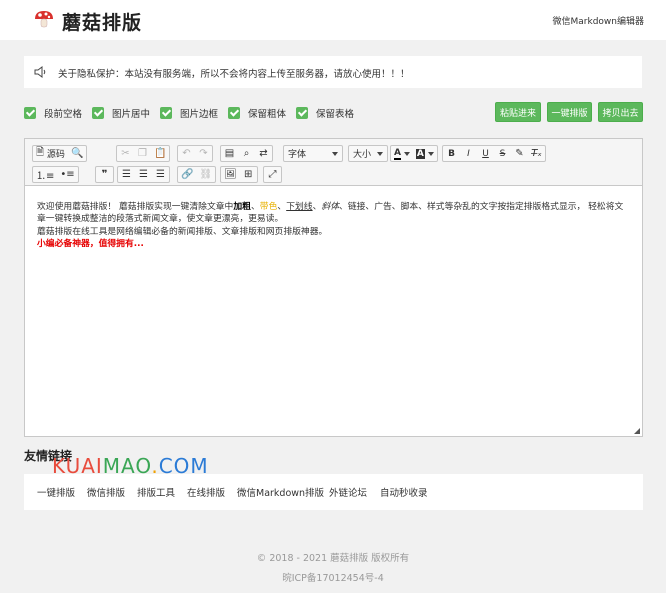  What do you see at coordinates (297, 155) in the screenshot?
I see `font-family-label: 字体` at bounding box center [297, 155].